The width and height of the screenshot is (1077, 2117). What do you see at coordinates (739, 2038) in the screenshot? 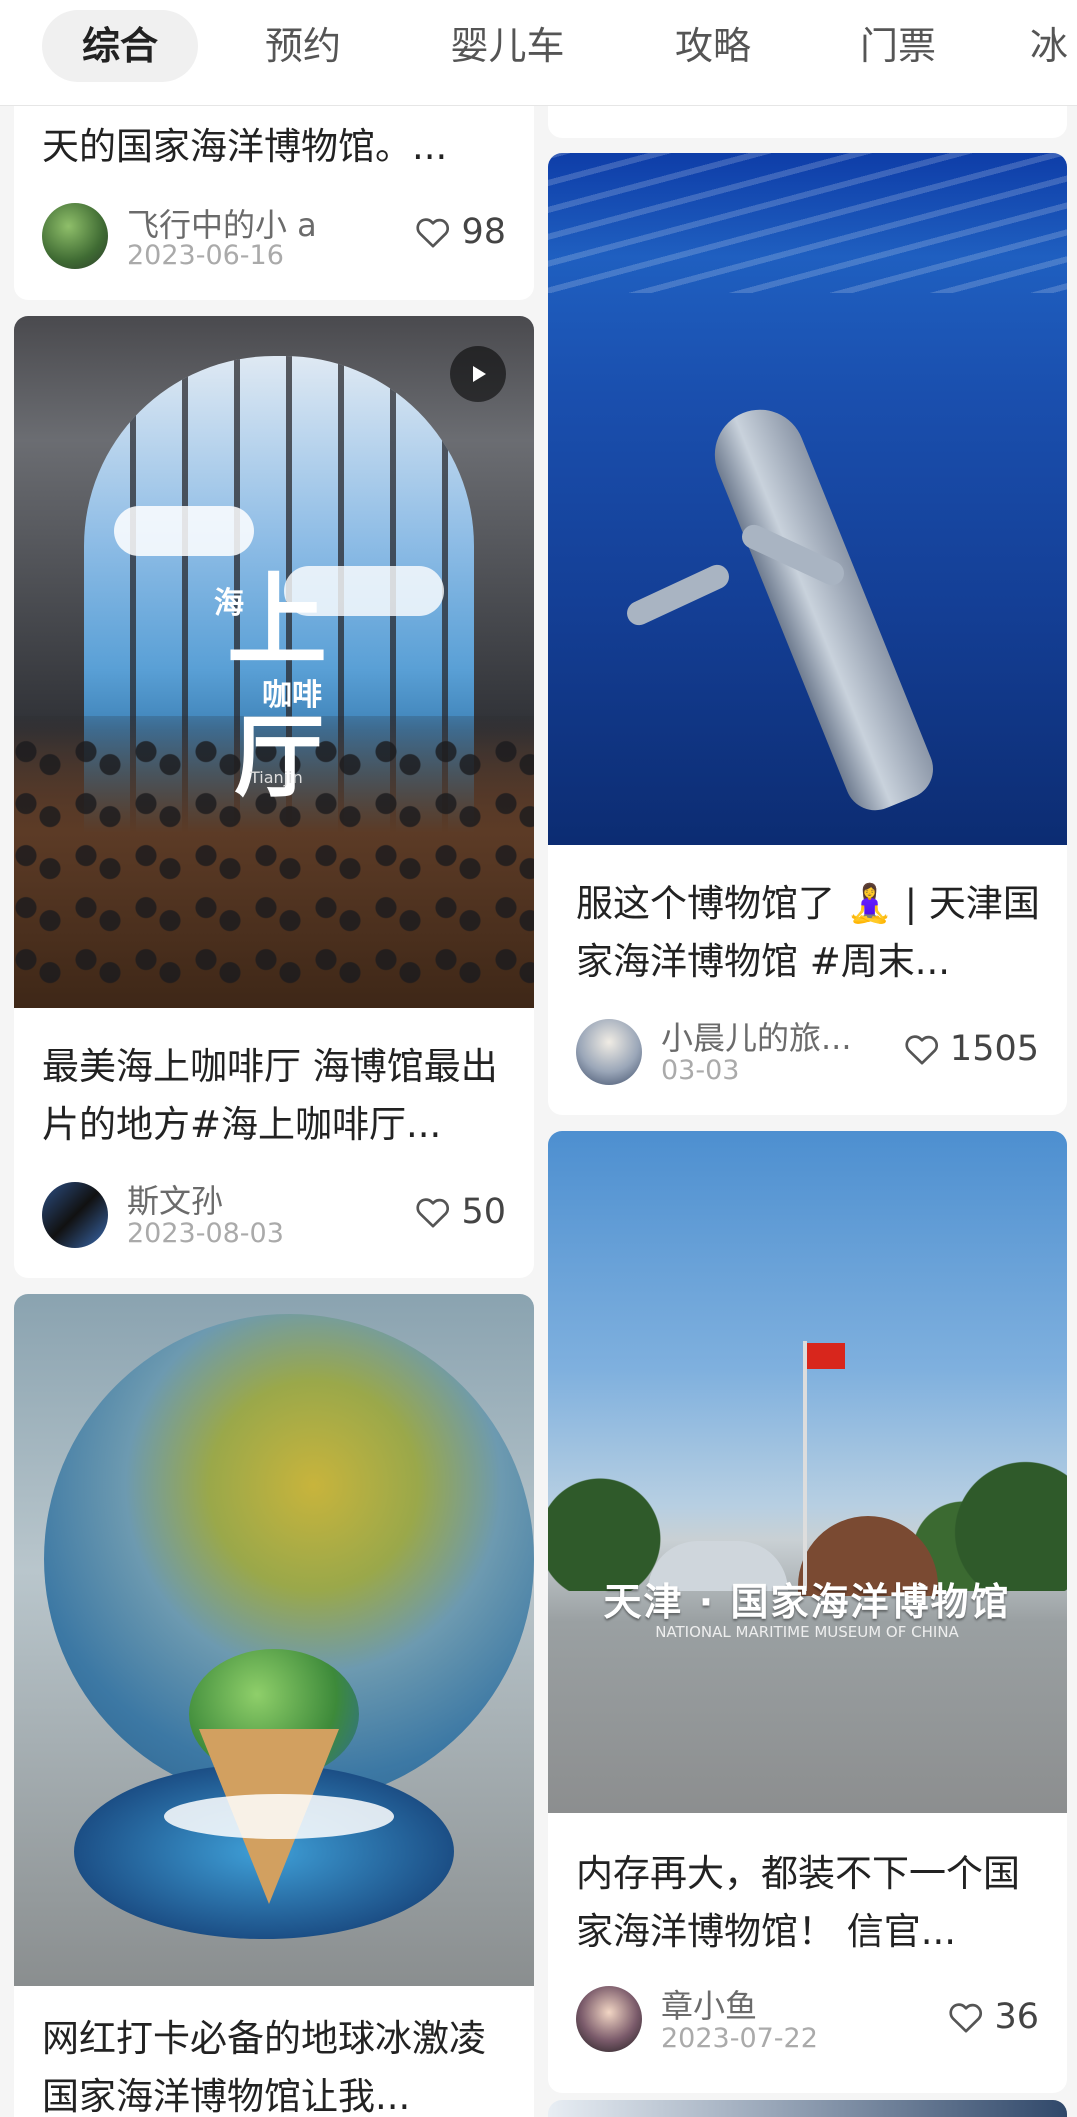
I see `post-date: 2023-07-22` at bounding box center [739, 2038].